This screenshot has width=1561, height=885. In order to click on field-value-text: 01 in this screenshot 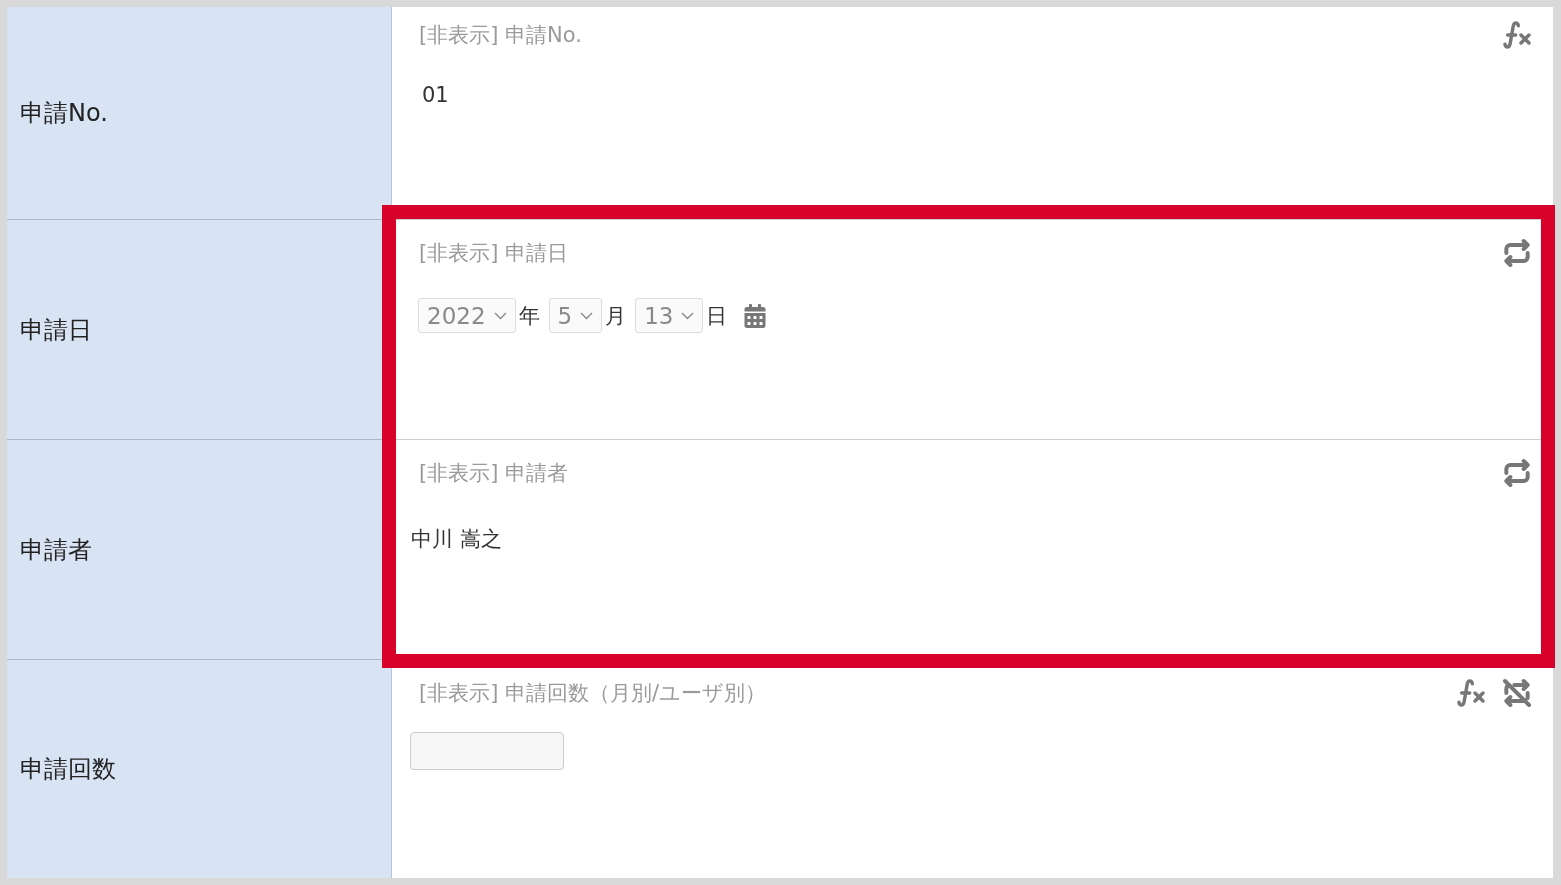, I will do `click(435, 95)`.